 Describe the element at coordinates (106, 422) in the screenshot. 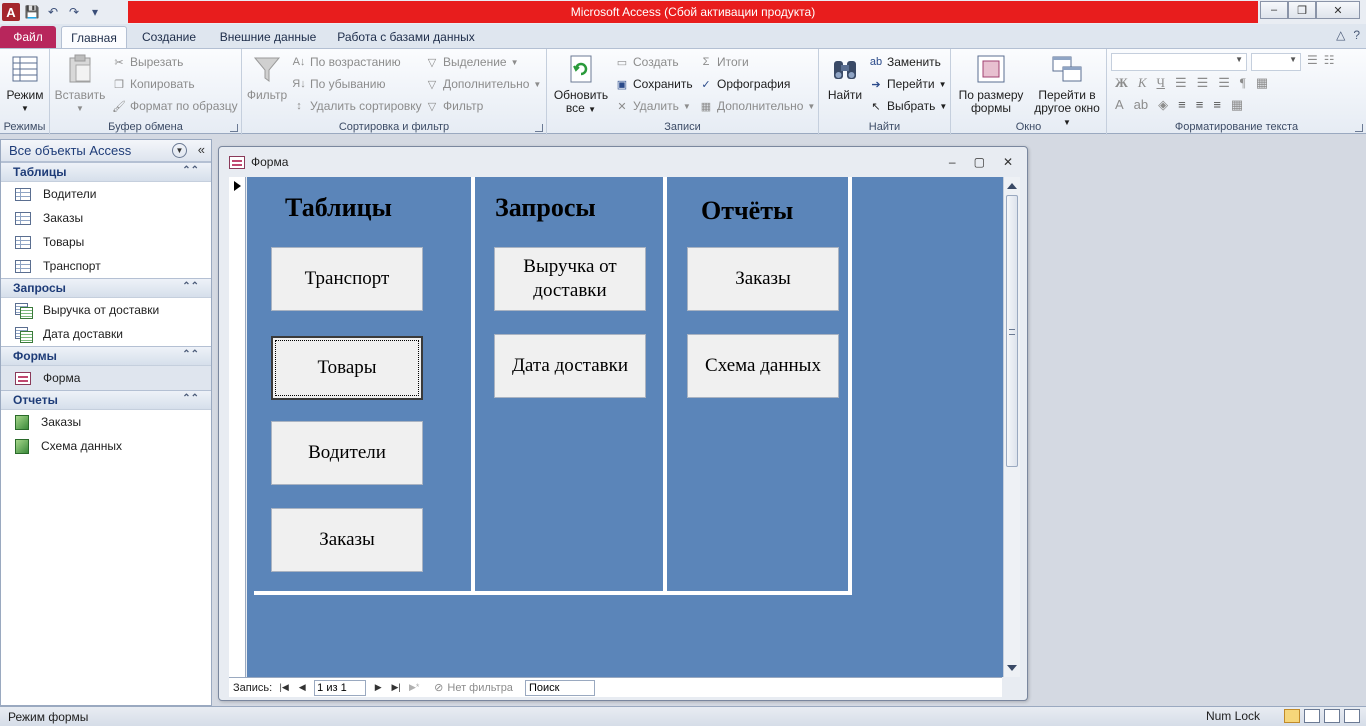

I see `nav-item-report: Заказы` at that location.